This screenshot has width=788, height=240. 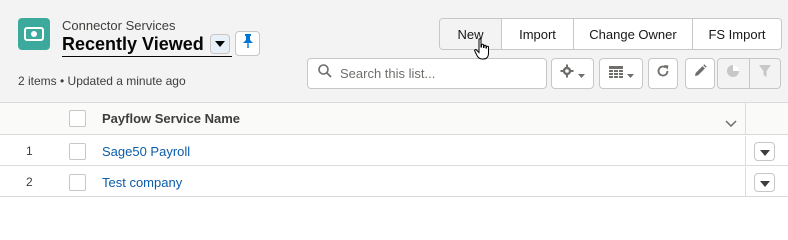 I want to click on search-box, so click(x=427, y=73).